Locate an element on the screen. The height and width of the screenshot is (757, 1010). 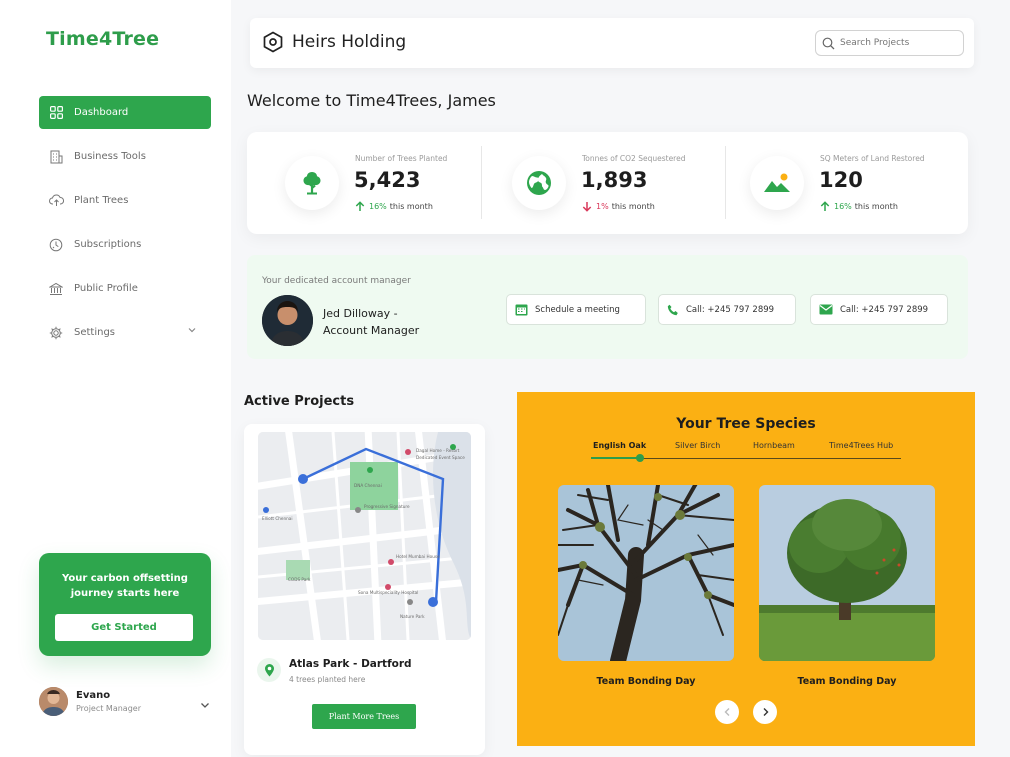
tab-english-oak: English Oak is located at coordinates (619, 445).